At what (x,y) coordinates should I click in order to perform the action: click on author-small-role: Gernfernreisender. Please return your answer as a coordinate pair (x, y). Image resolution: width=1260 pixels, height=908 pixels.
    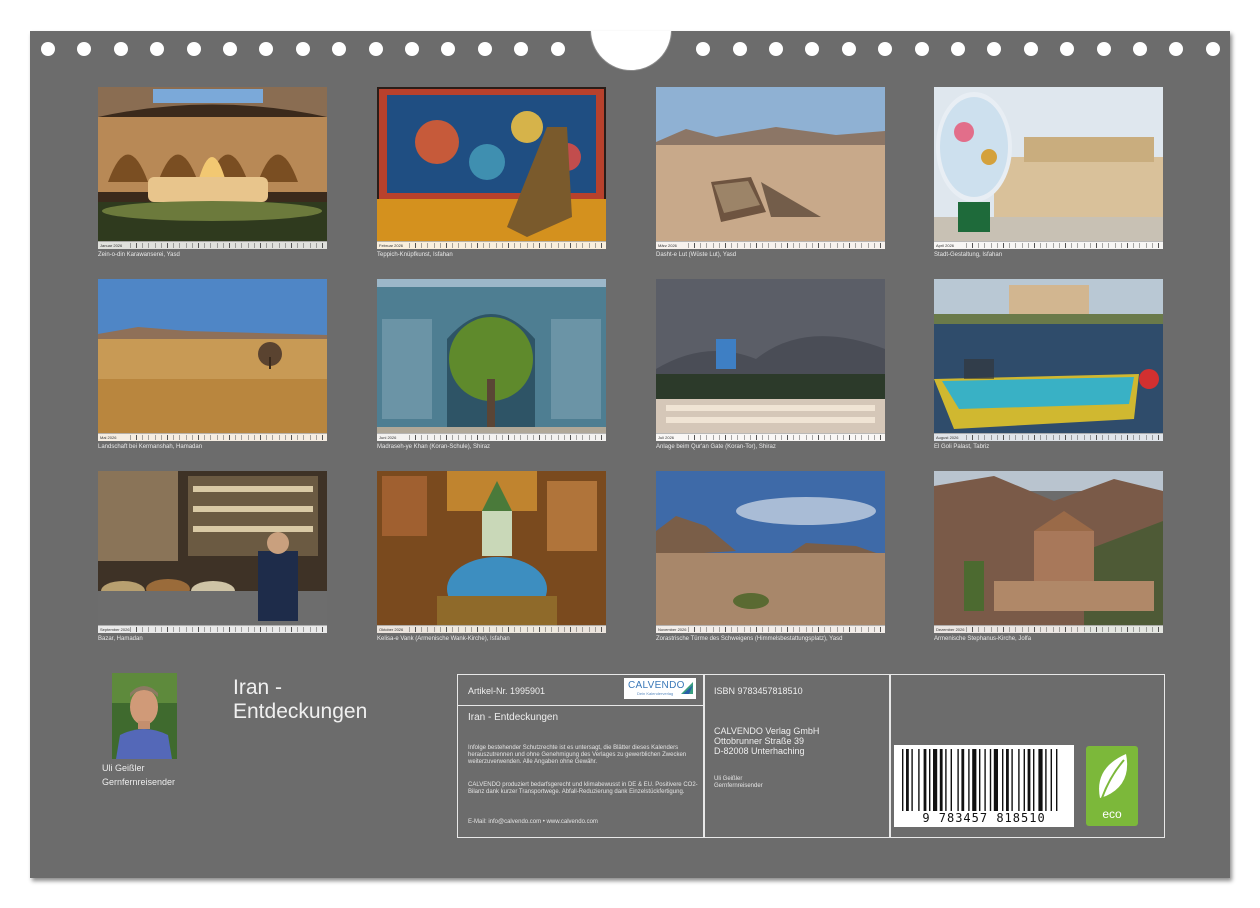
    Looking at the image, I should click on (738, 786).